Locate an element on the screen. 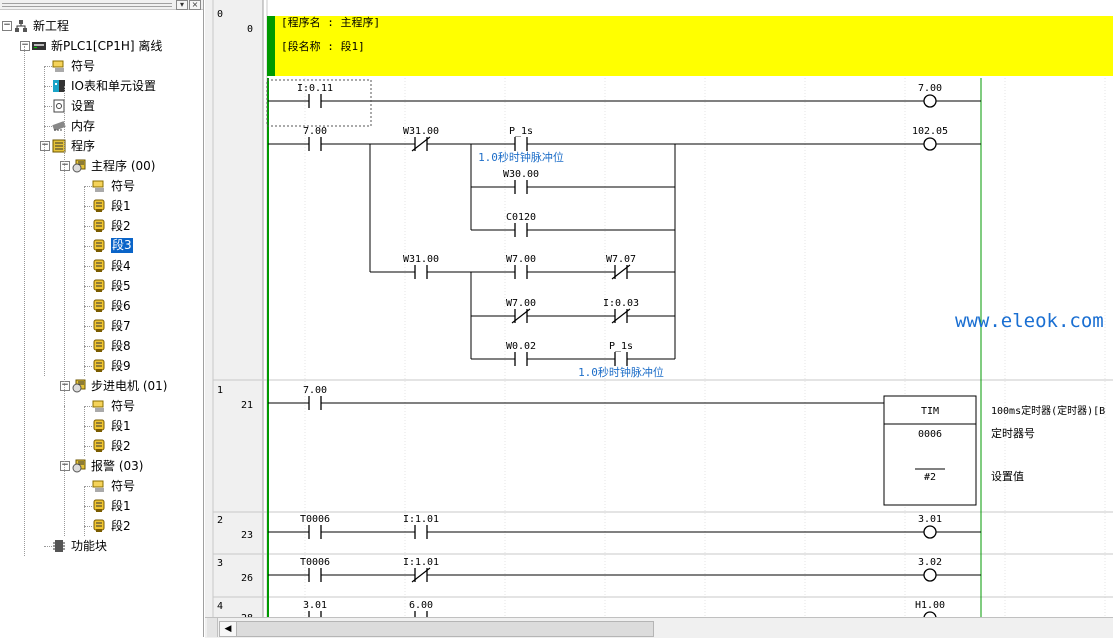 The height and width of the screenshot is (638, 1113). section-name-label: [段名称 : 段1] is located at coordinates (323, 46).